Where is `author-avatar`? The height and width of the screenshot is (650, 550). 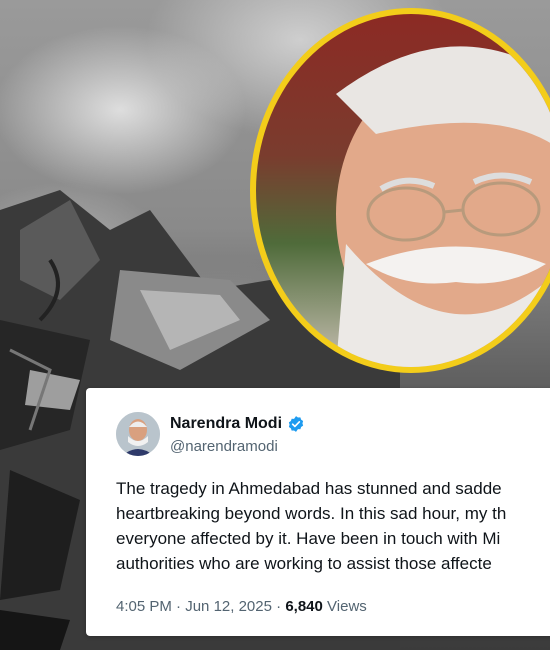 author-avatar is located at coordinates (138, 434).